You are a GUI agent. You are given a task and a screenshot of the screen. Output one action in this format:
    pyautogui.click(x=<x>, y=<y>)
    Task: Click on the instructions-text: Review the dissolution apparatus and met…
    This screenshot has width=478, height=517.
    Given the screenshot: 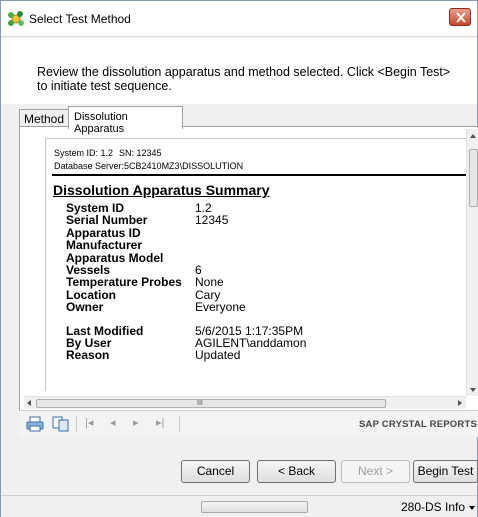 What is the action you would take?
    pyautogui.click(x=244, y=79)
    